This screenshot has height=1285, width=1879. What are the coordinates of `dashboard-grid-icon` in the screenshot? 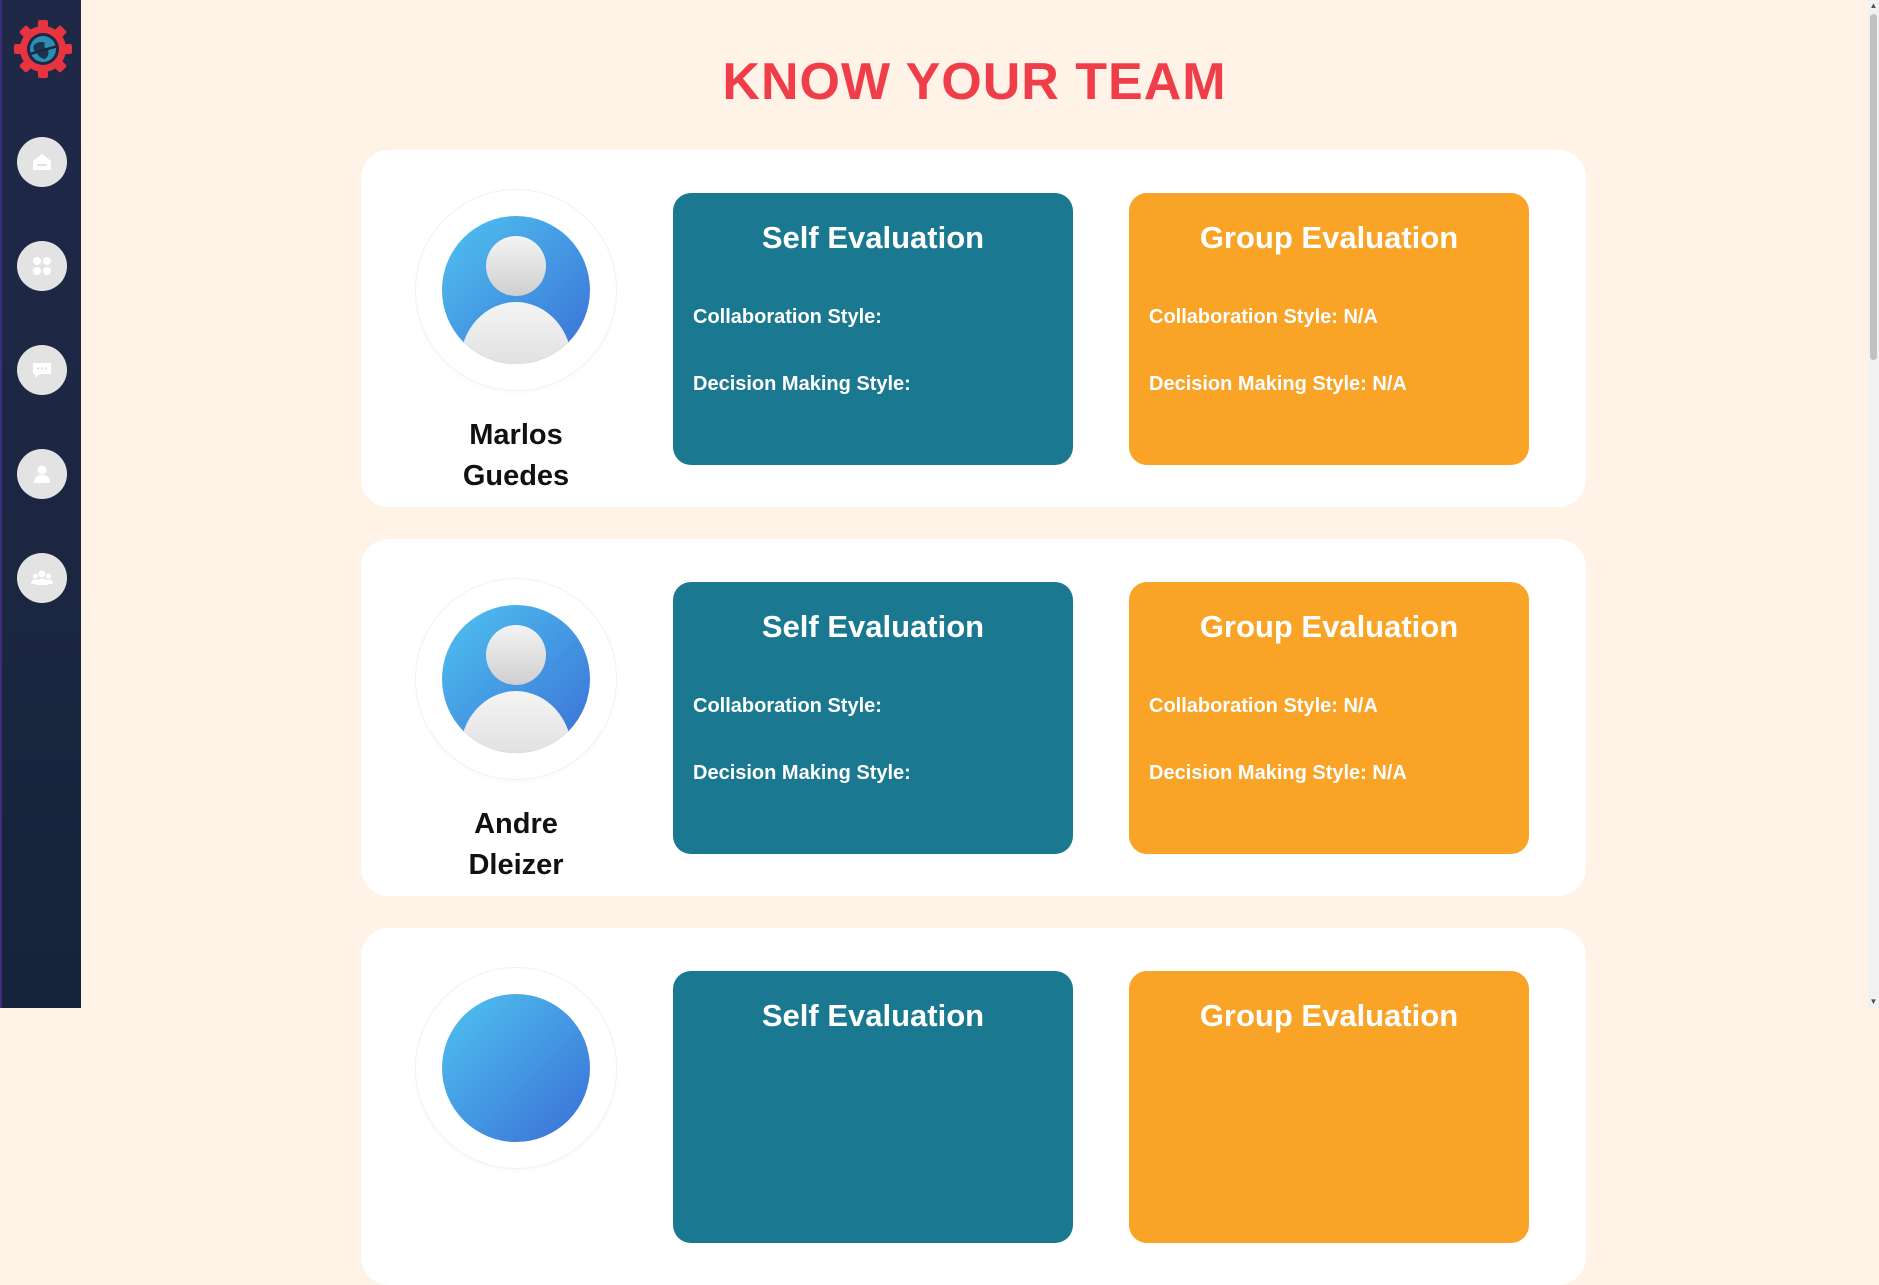 It's located at (42, 266).